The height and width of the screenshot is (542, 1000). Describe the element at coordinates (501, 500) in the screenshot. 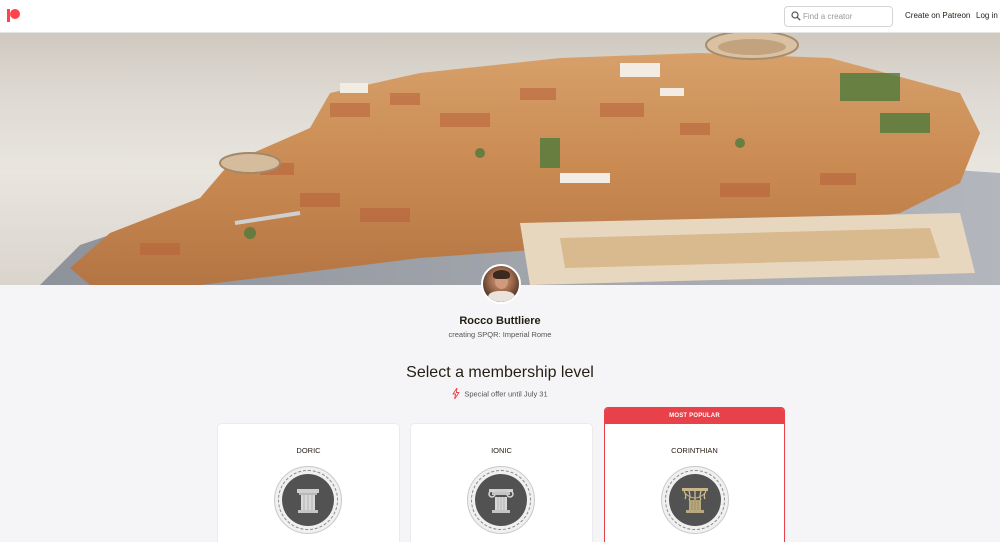

I see `ionic-column-icon` at that location.